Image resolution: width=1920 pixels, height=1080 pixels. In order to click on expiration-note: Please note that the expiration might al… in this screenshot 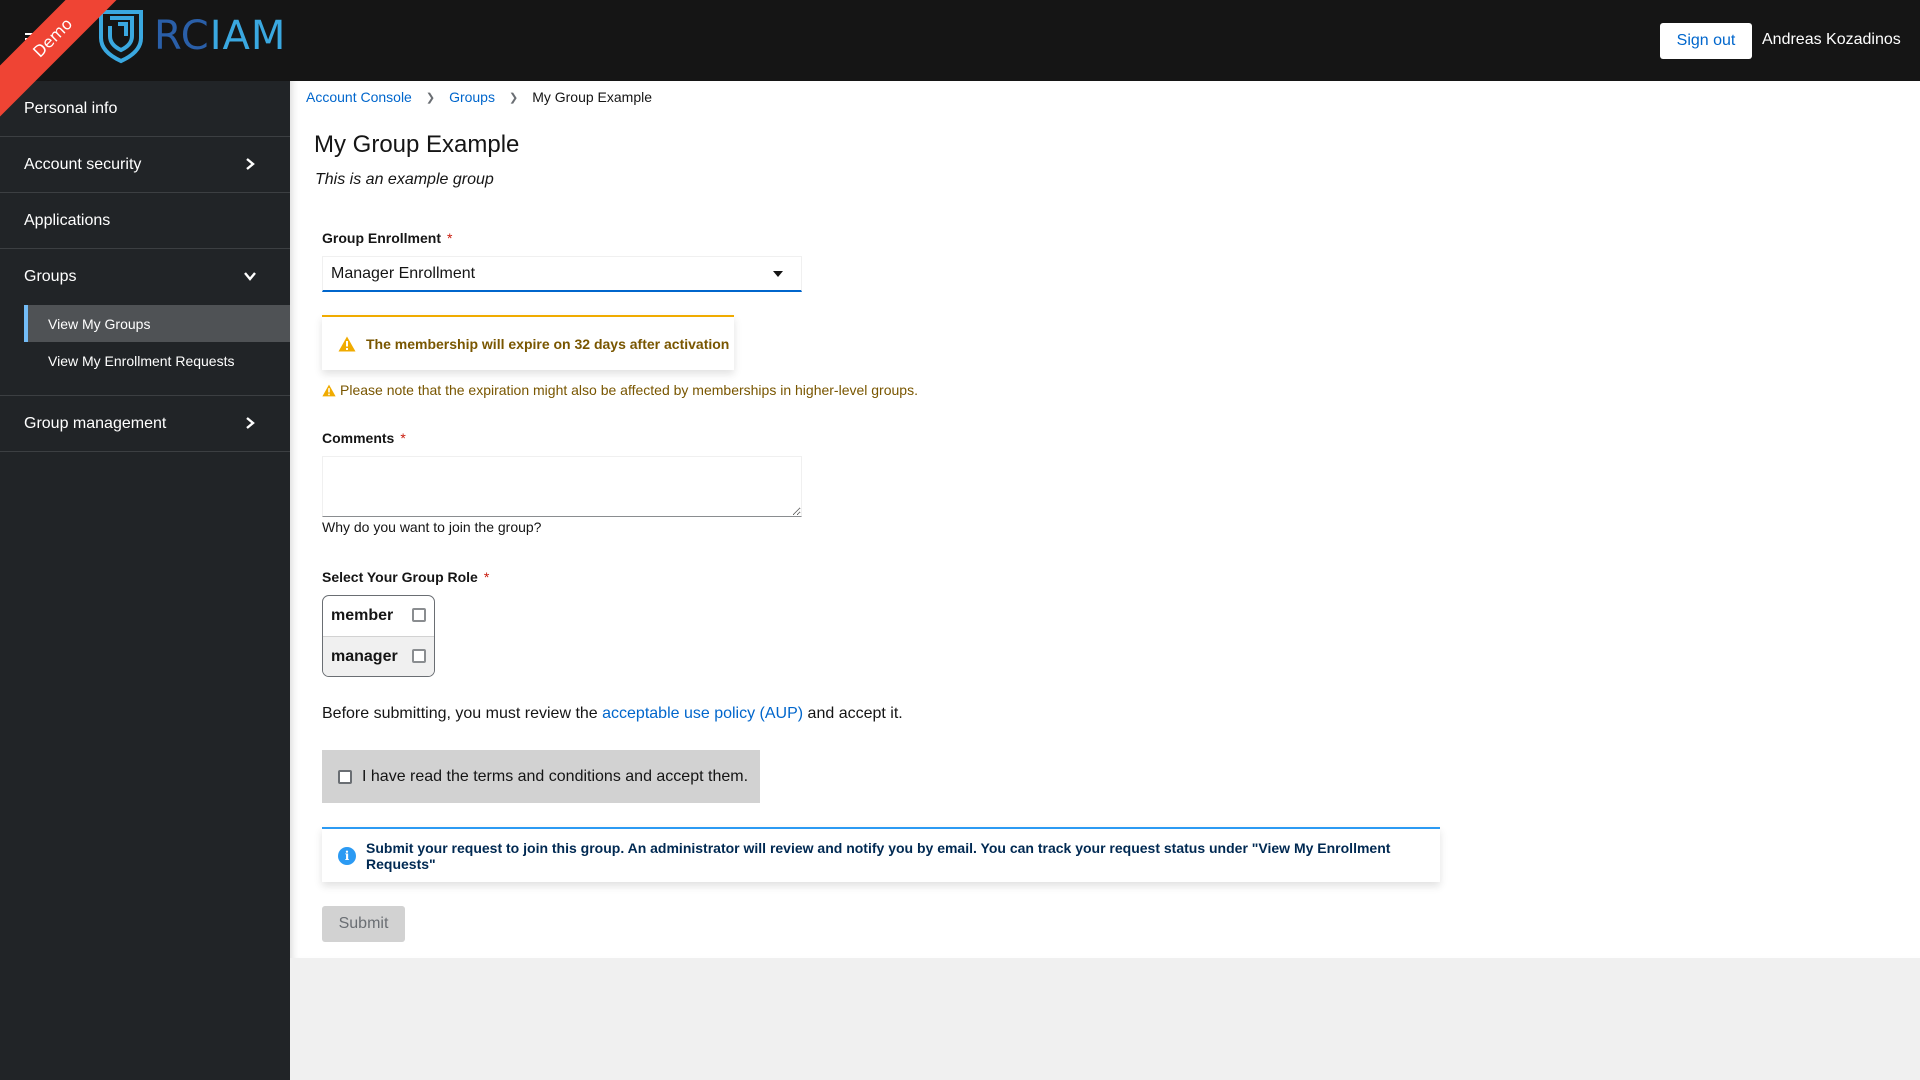, I will do `click(620, 390)`.